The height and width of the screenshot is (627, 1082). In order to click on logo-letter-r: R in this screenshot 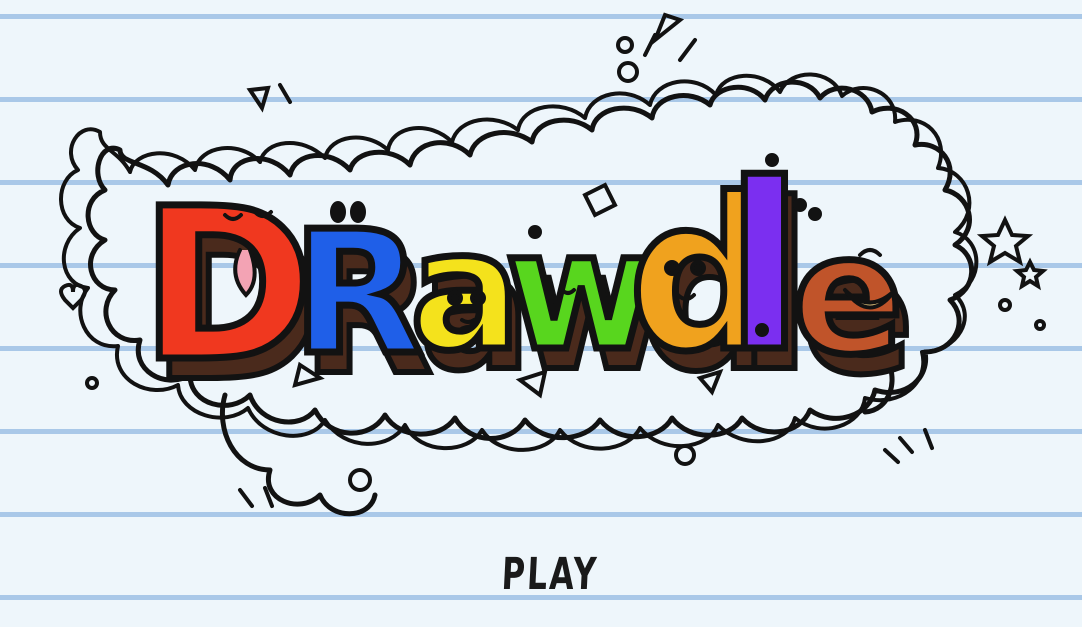, I will do `click(357, 294)`.